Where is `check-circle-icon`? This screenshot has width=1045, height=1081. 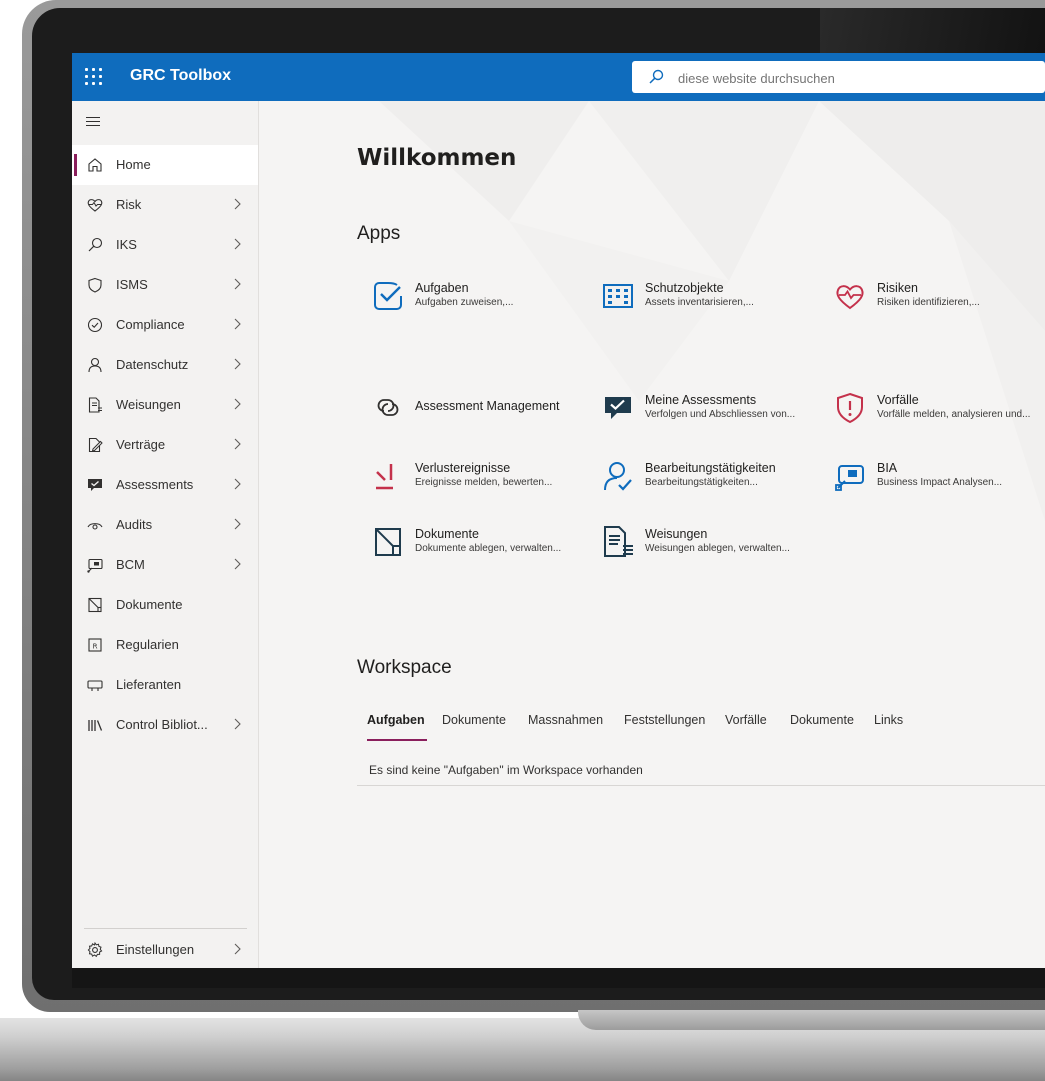
check-circle-icon is located at coordinates (95, 325).